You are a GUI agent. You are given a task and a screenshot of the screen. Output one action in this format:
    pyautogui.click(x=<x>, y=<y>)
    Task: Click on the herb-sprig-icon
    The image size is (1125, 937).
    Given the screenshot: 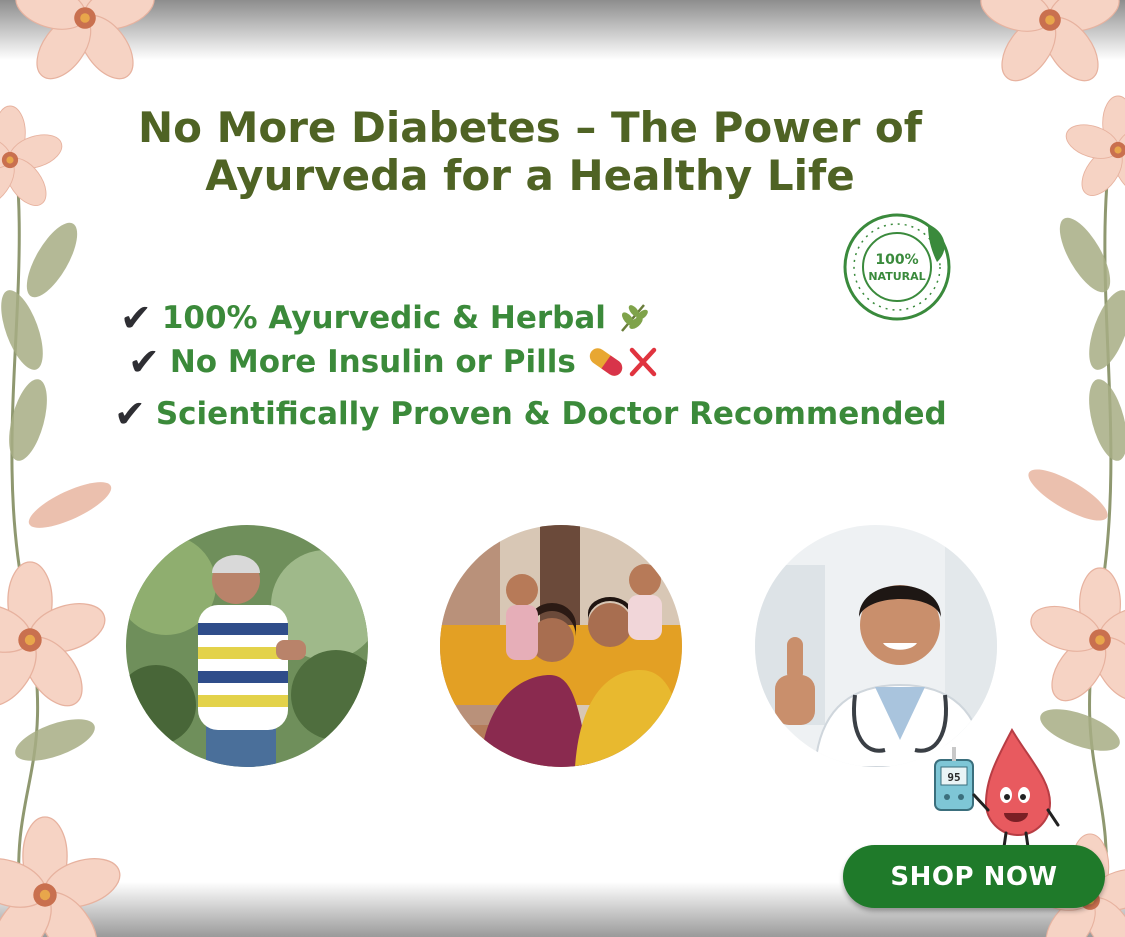 What is the action you would take?
    pyautogui.click(x=634, y=318)
    